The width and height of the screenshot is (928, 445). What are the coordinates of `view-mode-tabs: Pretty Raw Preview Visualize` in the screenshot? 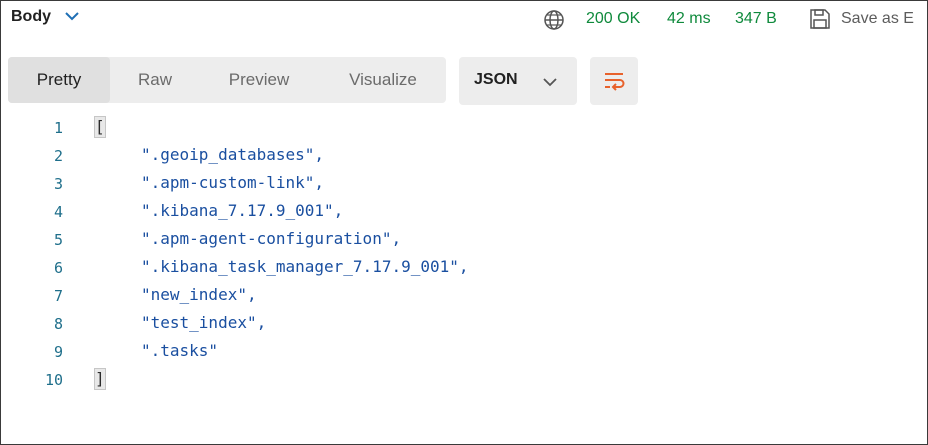 It's located at (227, 80).